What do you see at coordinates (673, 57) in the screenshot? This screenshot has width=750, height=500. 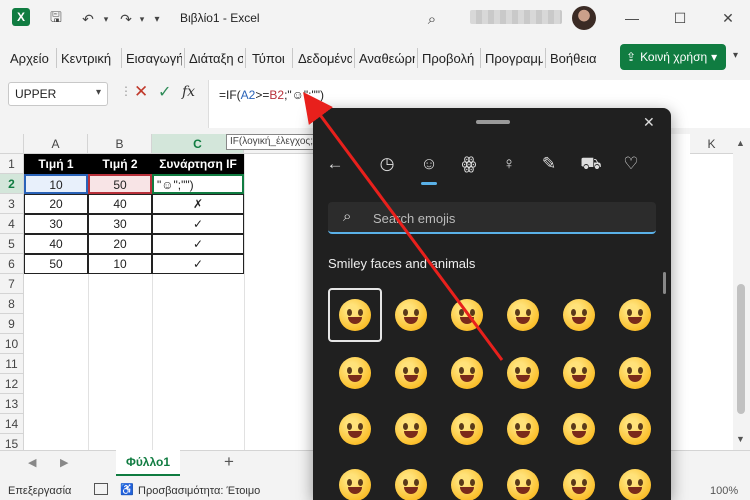 I see `share-button: ⇪ Κοινή χρήση ▾` at bounding box center [673, 57].